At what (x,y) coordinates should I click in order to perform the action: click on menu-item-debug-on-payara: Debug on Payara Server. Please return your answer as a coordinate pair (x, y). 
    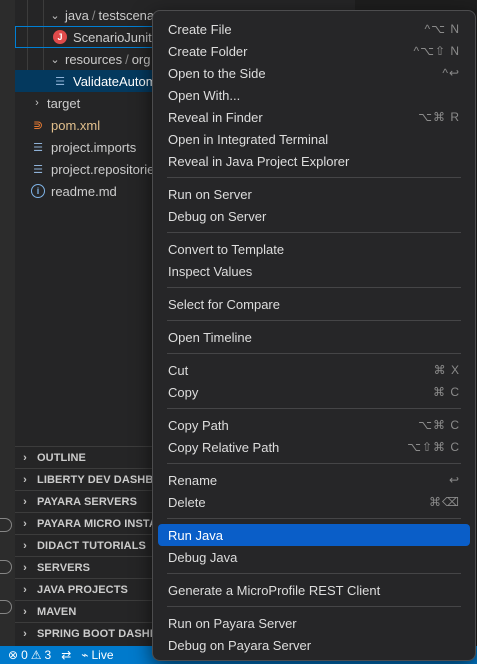
    Looking at the image, I should click on (314, 645).